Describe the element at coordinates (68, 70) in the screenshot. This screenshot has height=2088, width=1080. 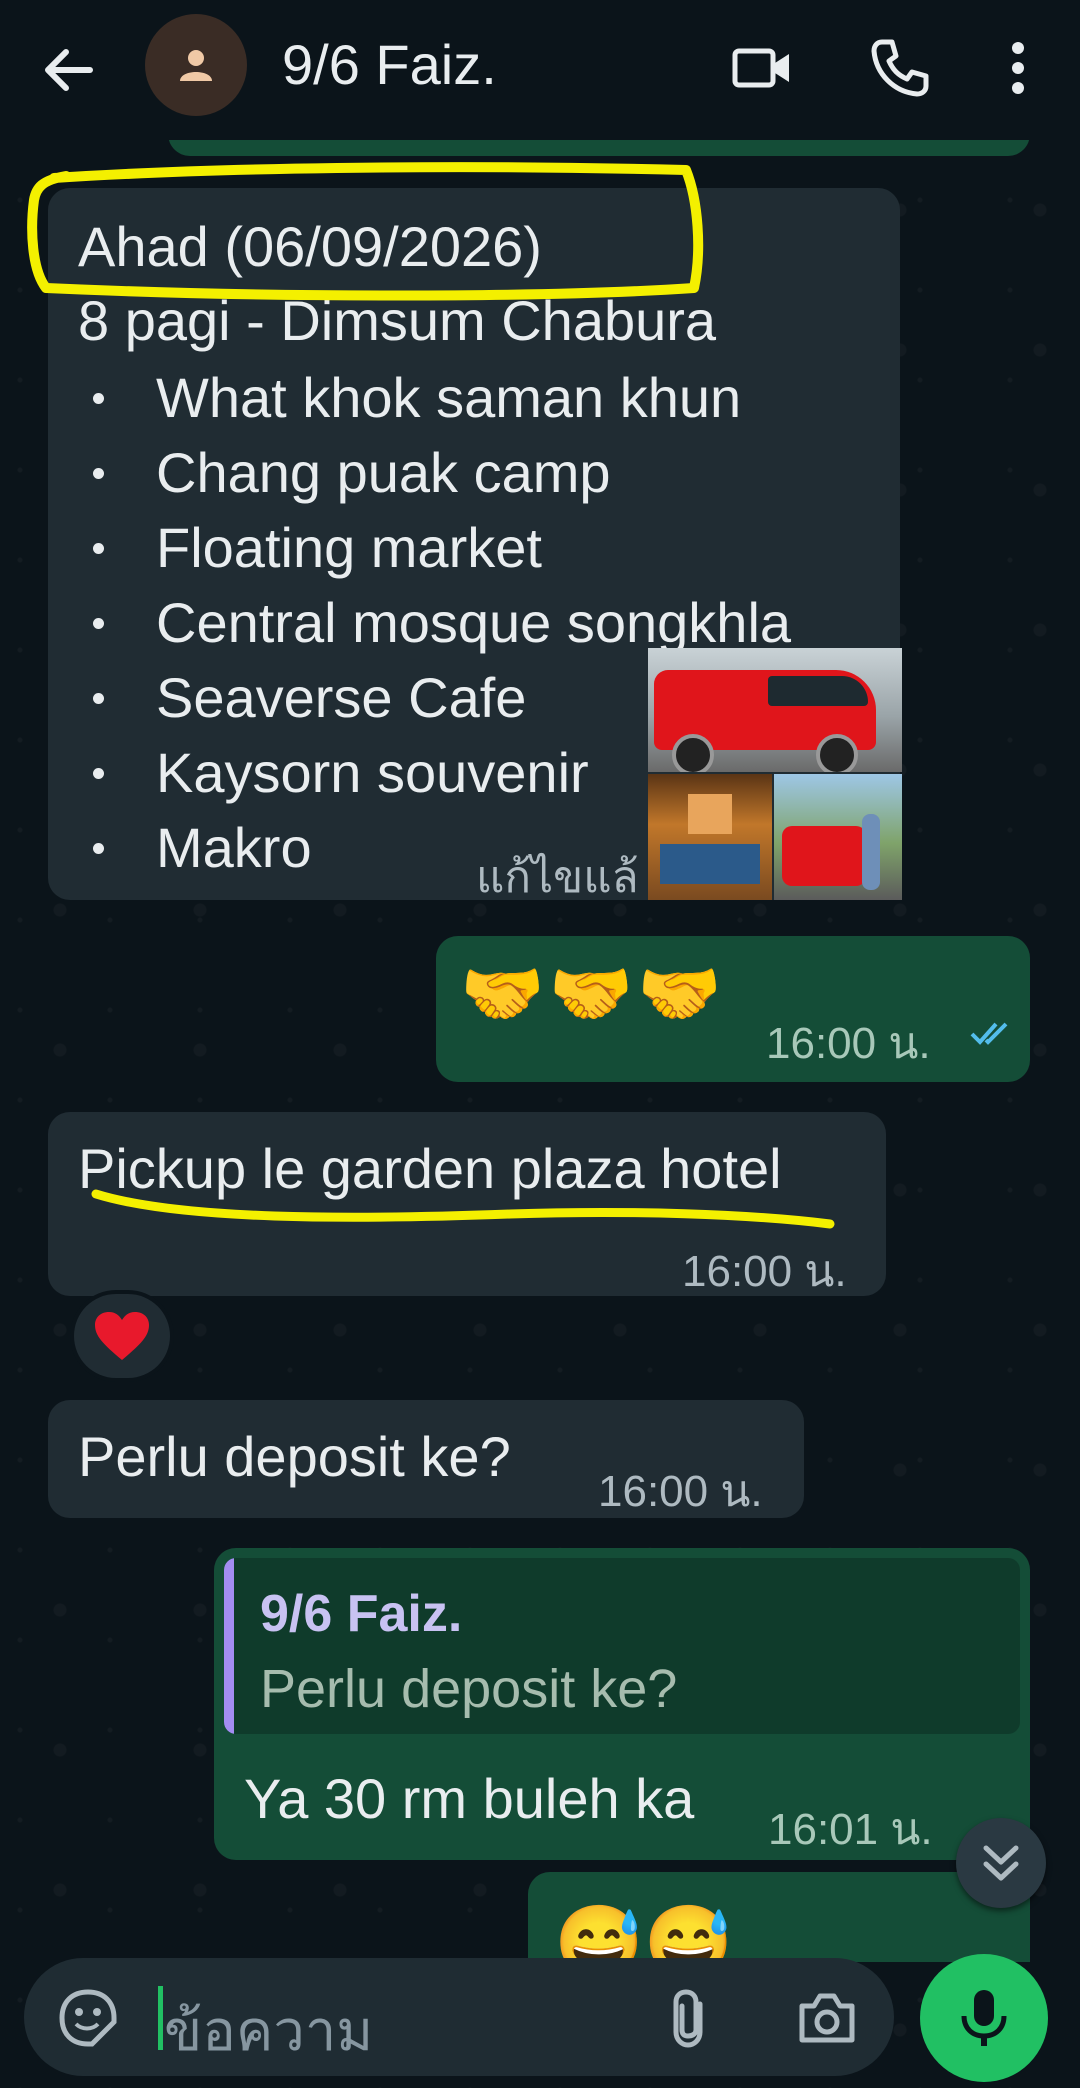
I see `back-arrow-icon` at that location.